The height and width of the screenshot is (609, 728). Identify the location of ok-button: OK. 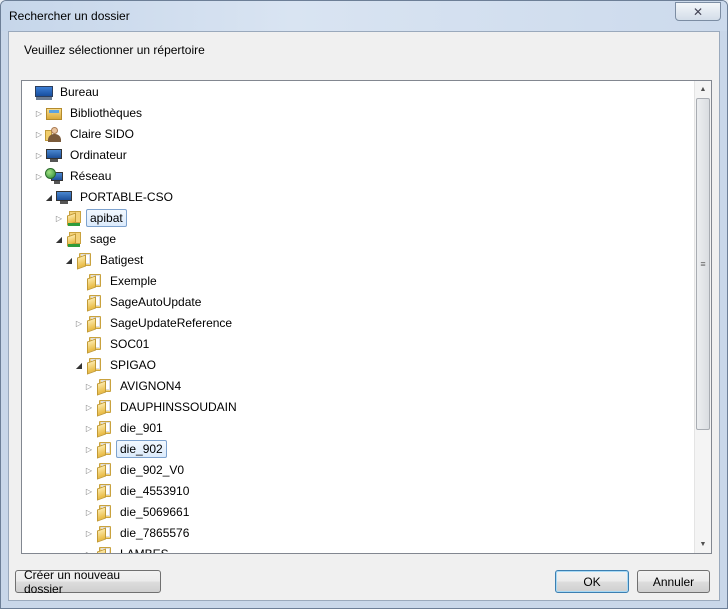
(592, 581).